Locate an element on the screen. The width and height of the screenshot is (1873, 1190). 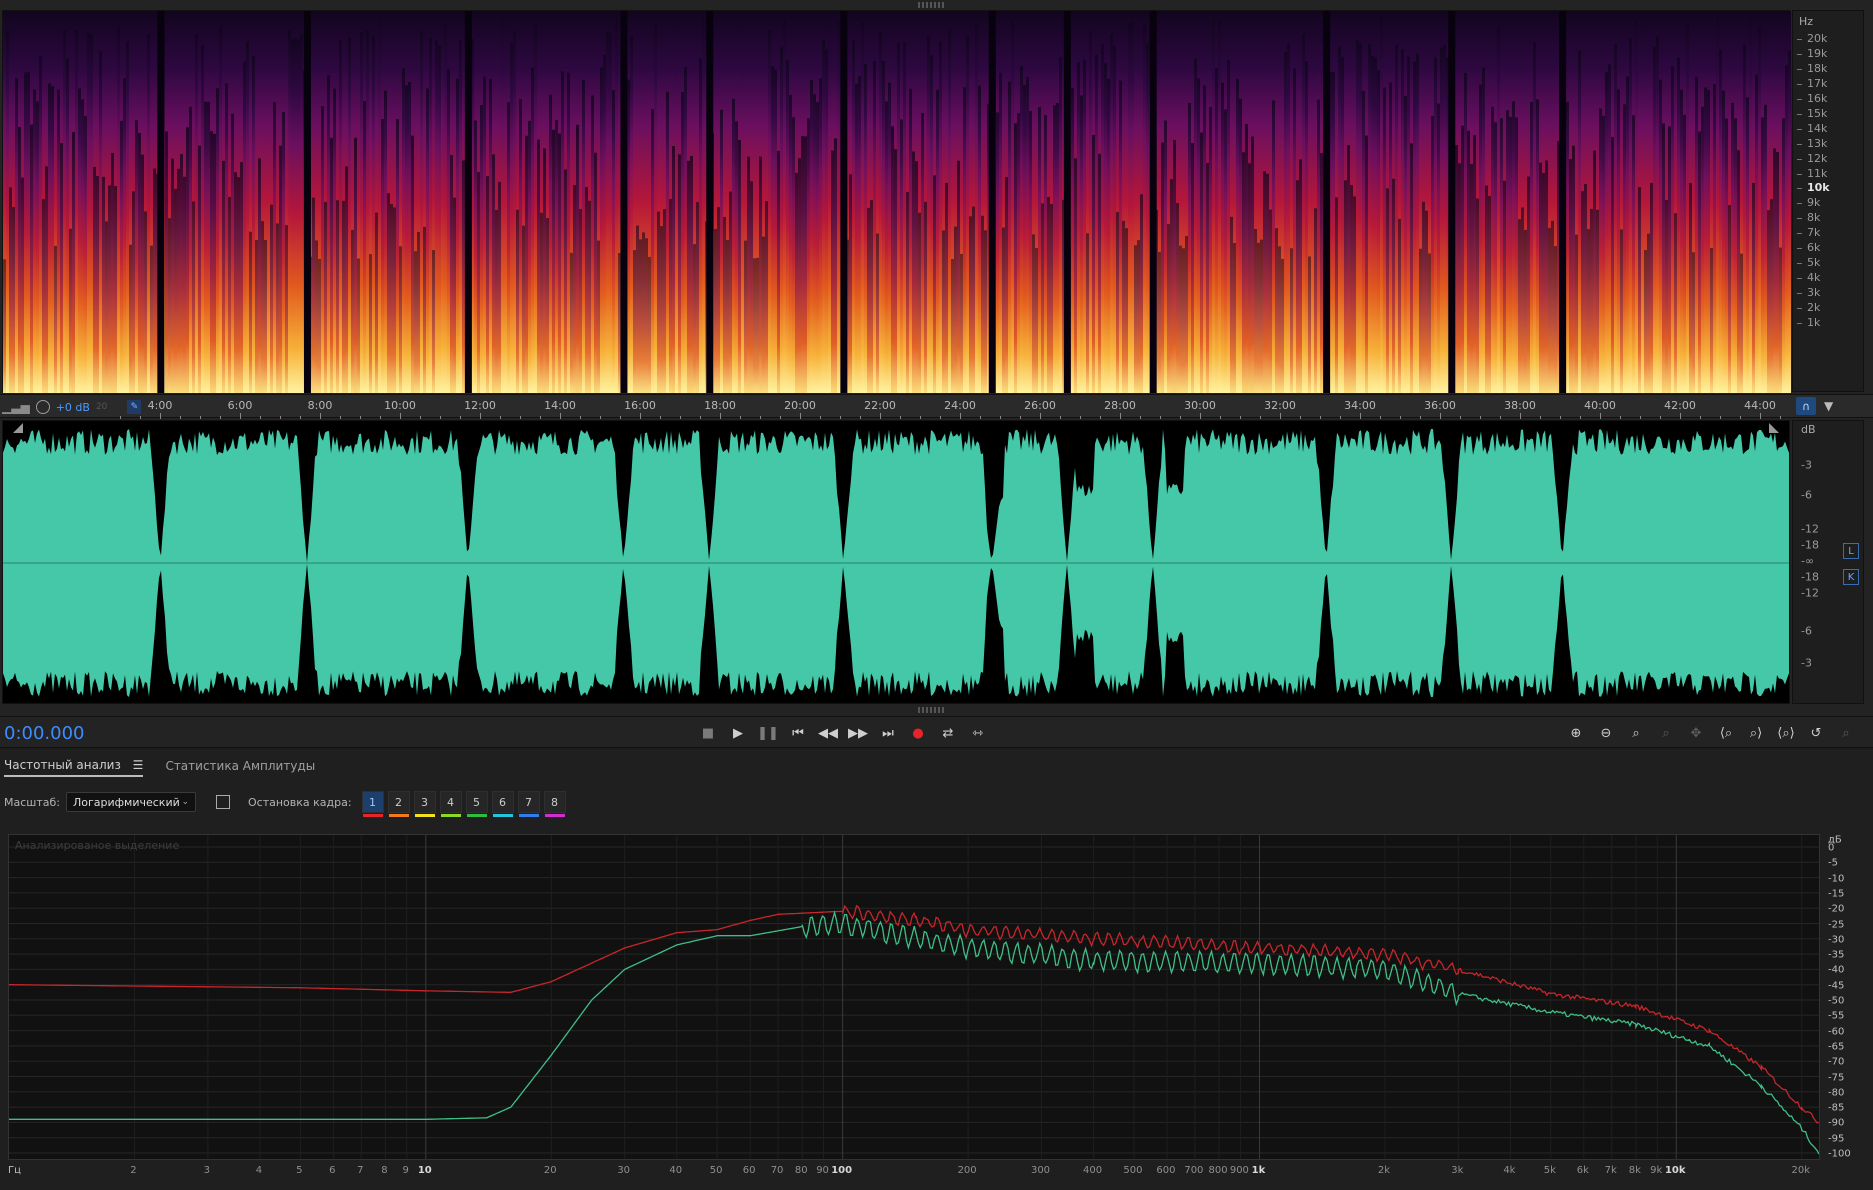
db-axis-label: -100 is located at coordinates (1839, 1154).